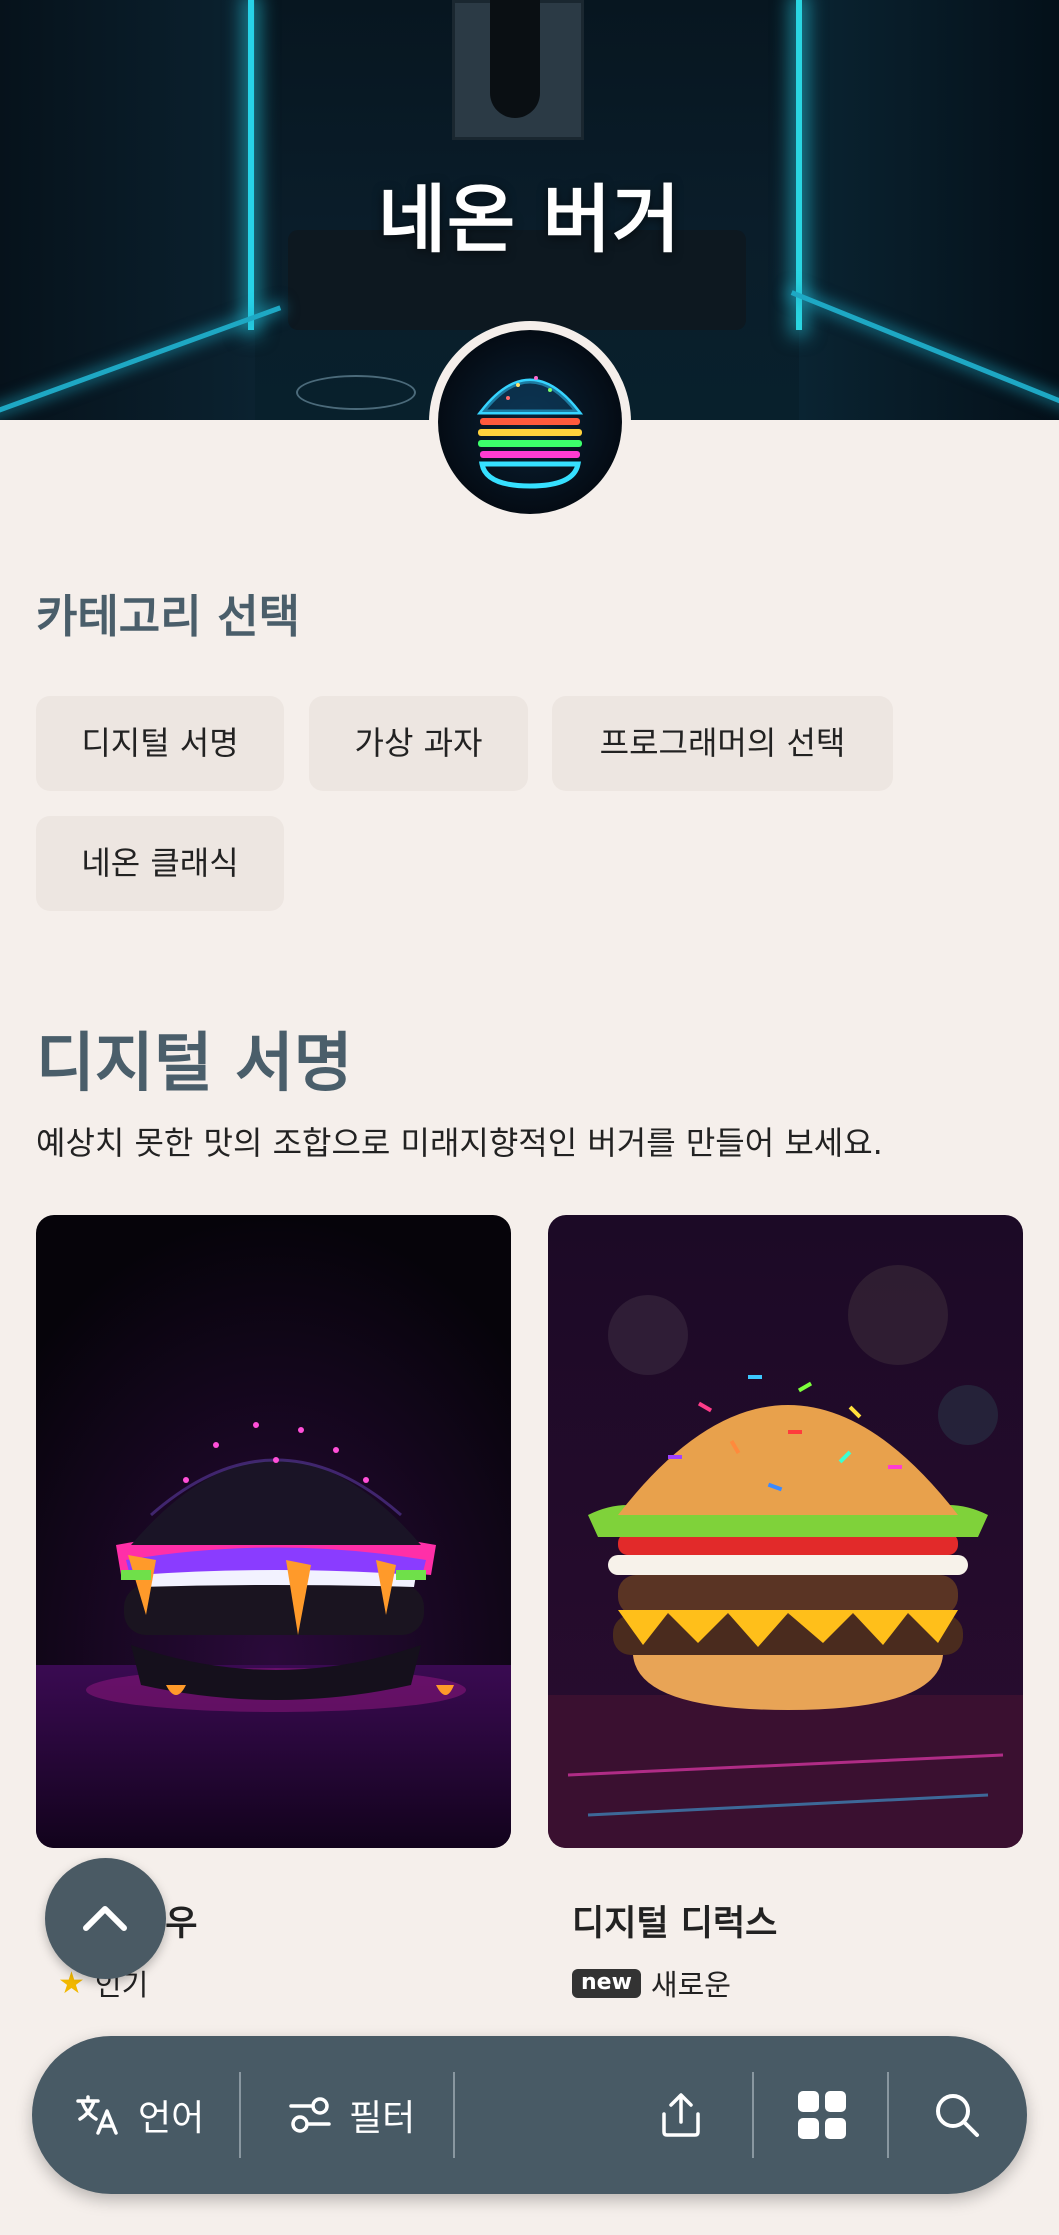 The image size is (1059, 2235). What do you see at coordinates (97, 2115) in the screenshot?
I see `translate-icon` at bounding box center [97, 2115].